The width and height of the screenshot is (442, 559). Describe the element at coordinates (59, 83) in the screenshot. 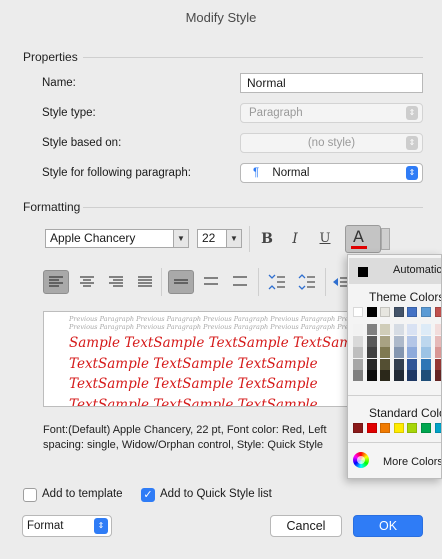

I see `name-label: Name:` at that location.